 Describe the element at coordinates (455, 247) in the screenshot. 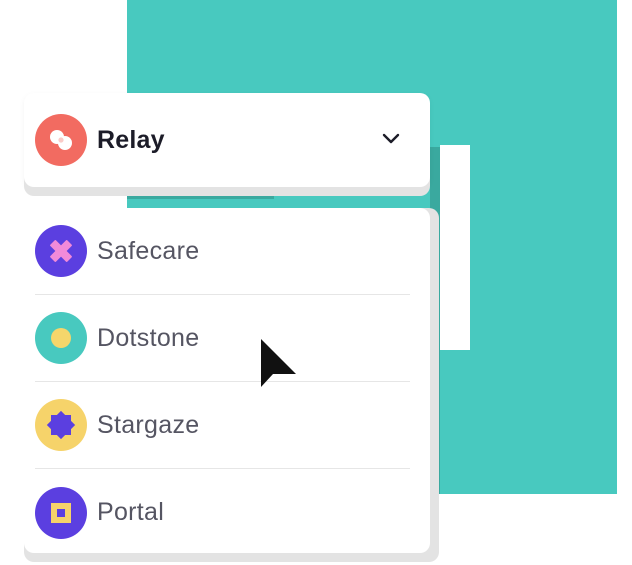

I see `white-notch` at that location.